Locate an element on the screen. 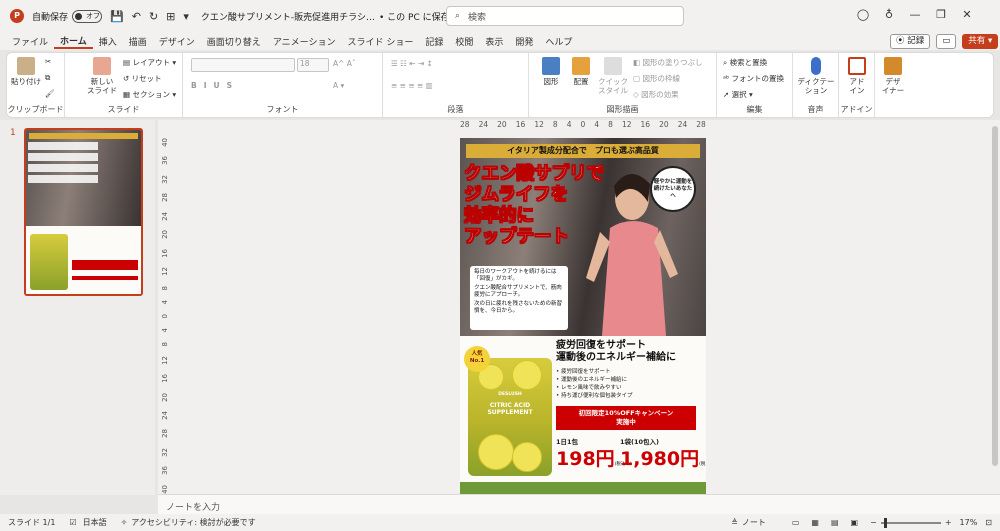  shape-outline-button: ▢ 図形の枠線 is located at coordinates (656, 78).